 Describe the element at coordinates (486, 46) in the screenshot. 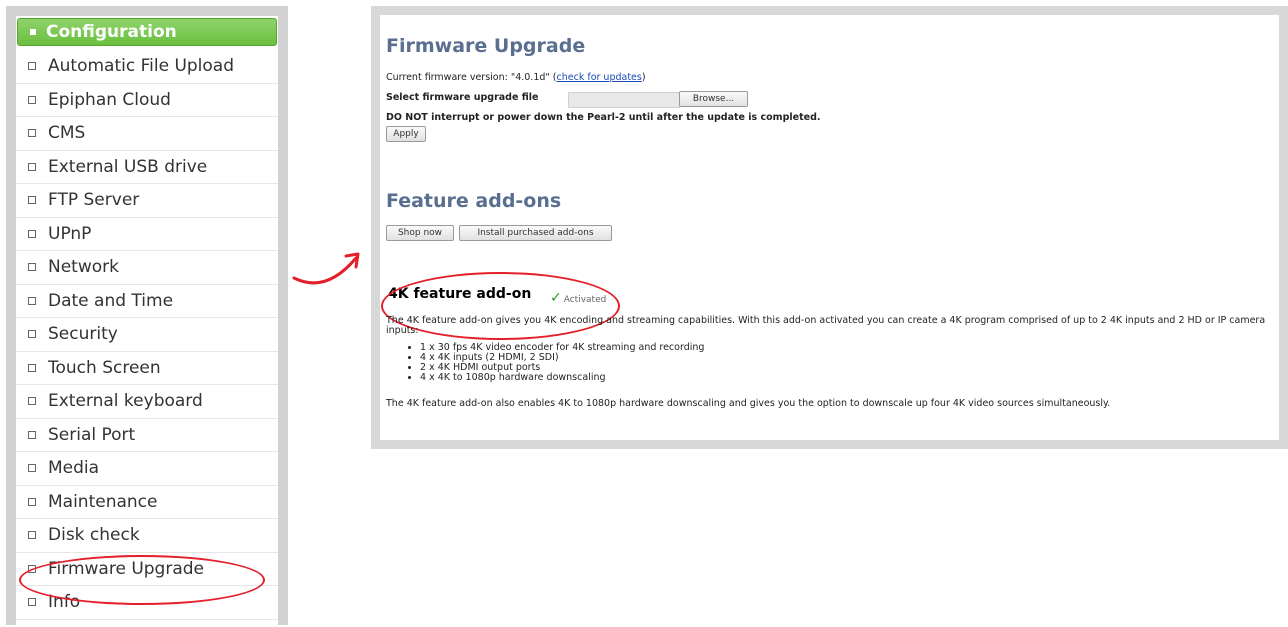

I see `firmware-upgrade-title: Firmware Upgrade` at that location.